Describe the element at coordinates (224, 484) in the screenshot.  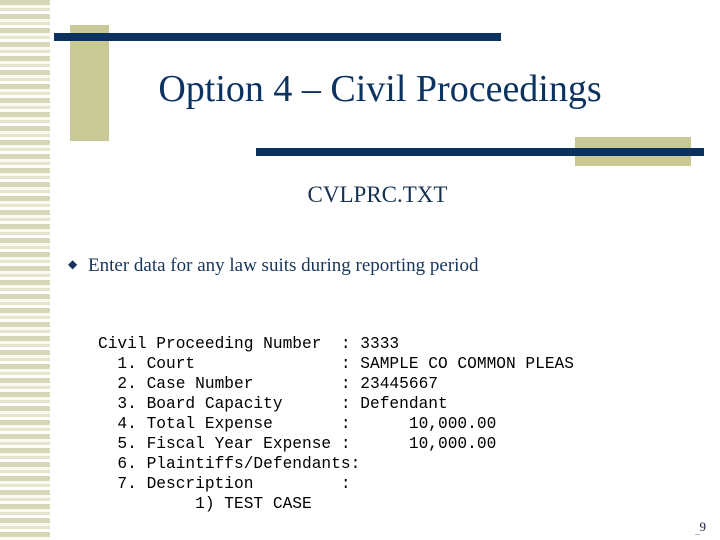
I see `terminal-line: 7. Description :` at that location.